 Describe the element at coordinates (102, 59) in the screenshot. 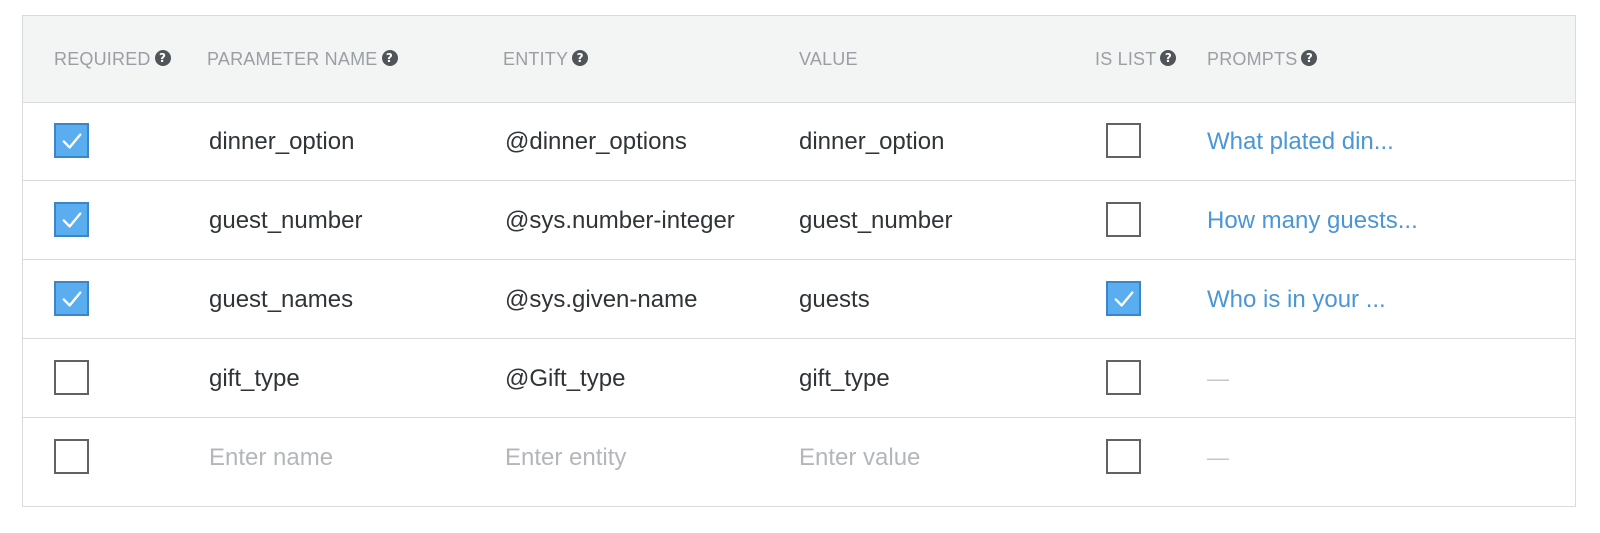

I see `header-required-label: REQUIRED` at that location.